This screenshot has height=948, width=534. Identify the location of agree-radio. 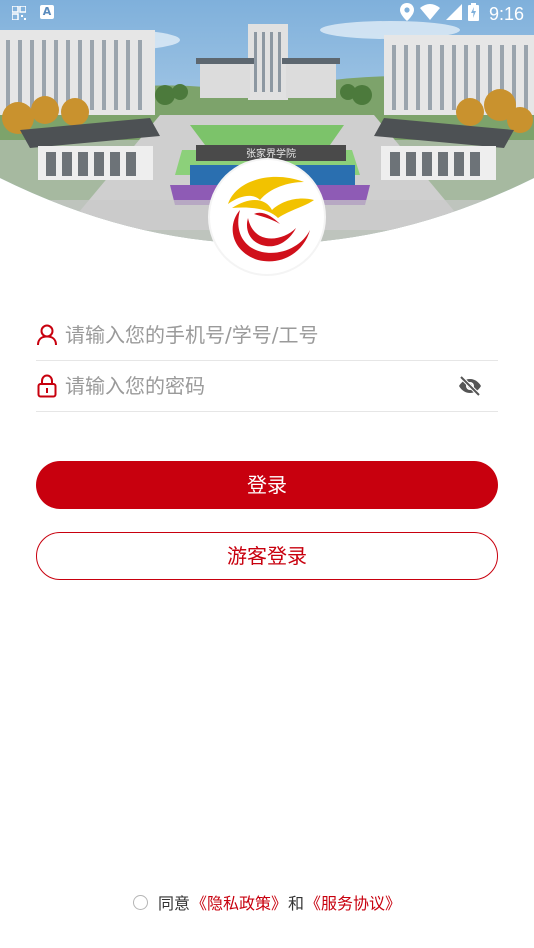
(140, 902).